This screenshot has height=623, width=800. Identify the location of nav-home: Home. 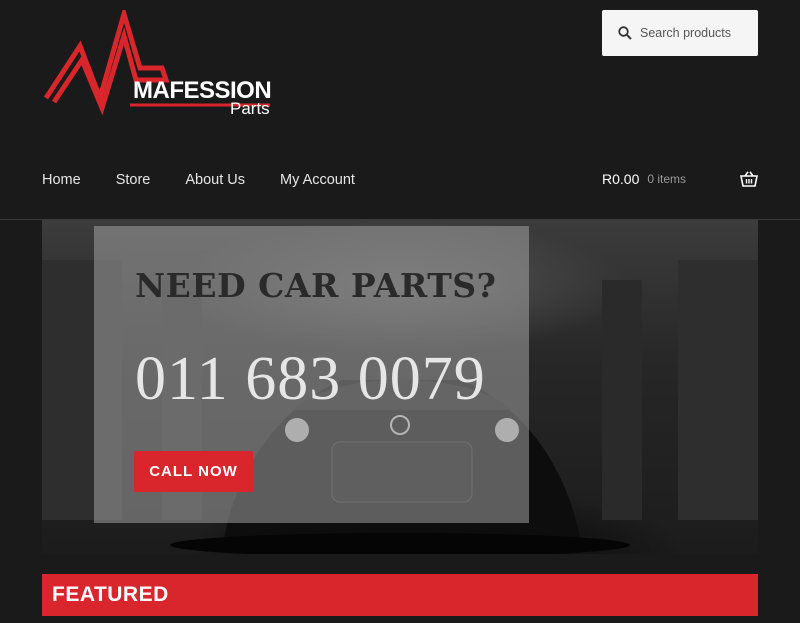
(61, 180).